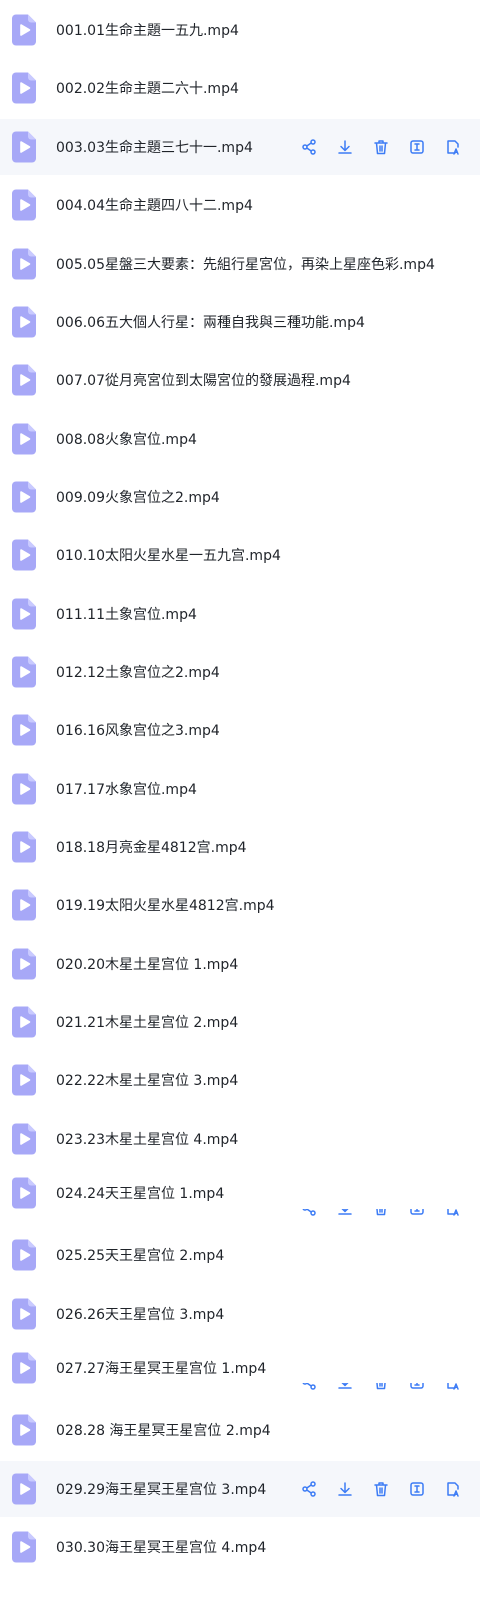  What do you see at coordinates (154, 147) in the screenshot?
I see `file-name: 003.03生命主題三七十一.mp4` at bounding box center [154, 147].